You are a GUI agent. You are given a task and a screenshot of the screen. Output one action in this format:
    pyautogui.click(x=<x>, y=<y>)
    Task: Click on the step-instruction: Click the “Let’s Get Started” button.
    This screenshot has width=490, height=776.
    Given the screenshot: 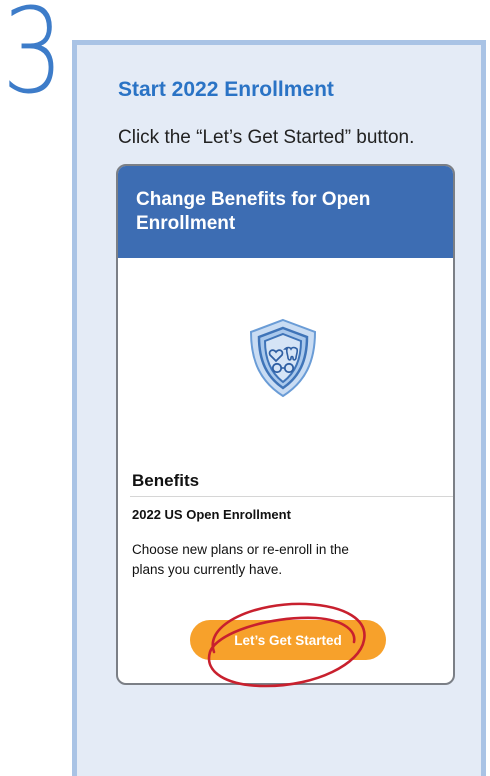 What is the action you would take?
    pyautogui.click(x=266, y=137)
    